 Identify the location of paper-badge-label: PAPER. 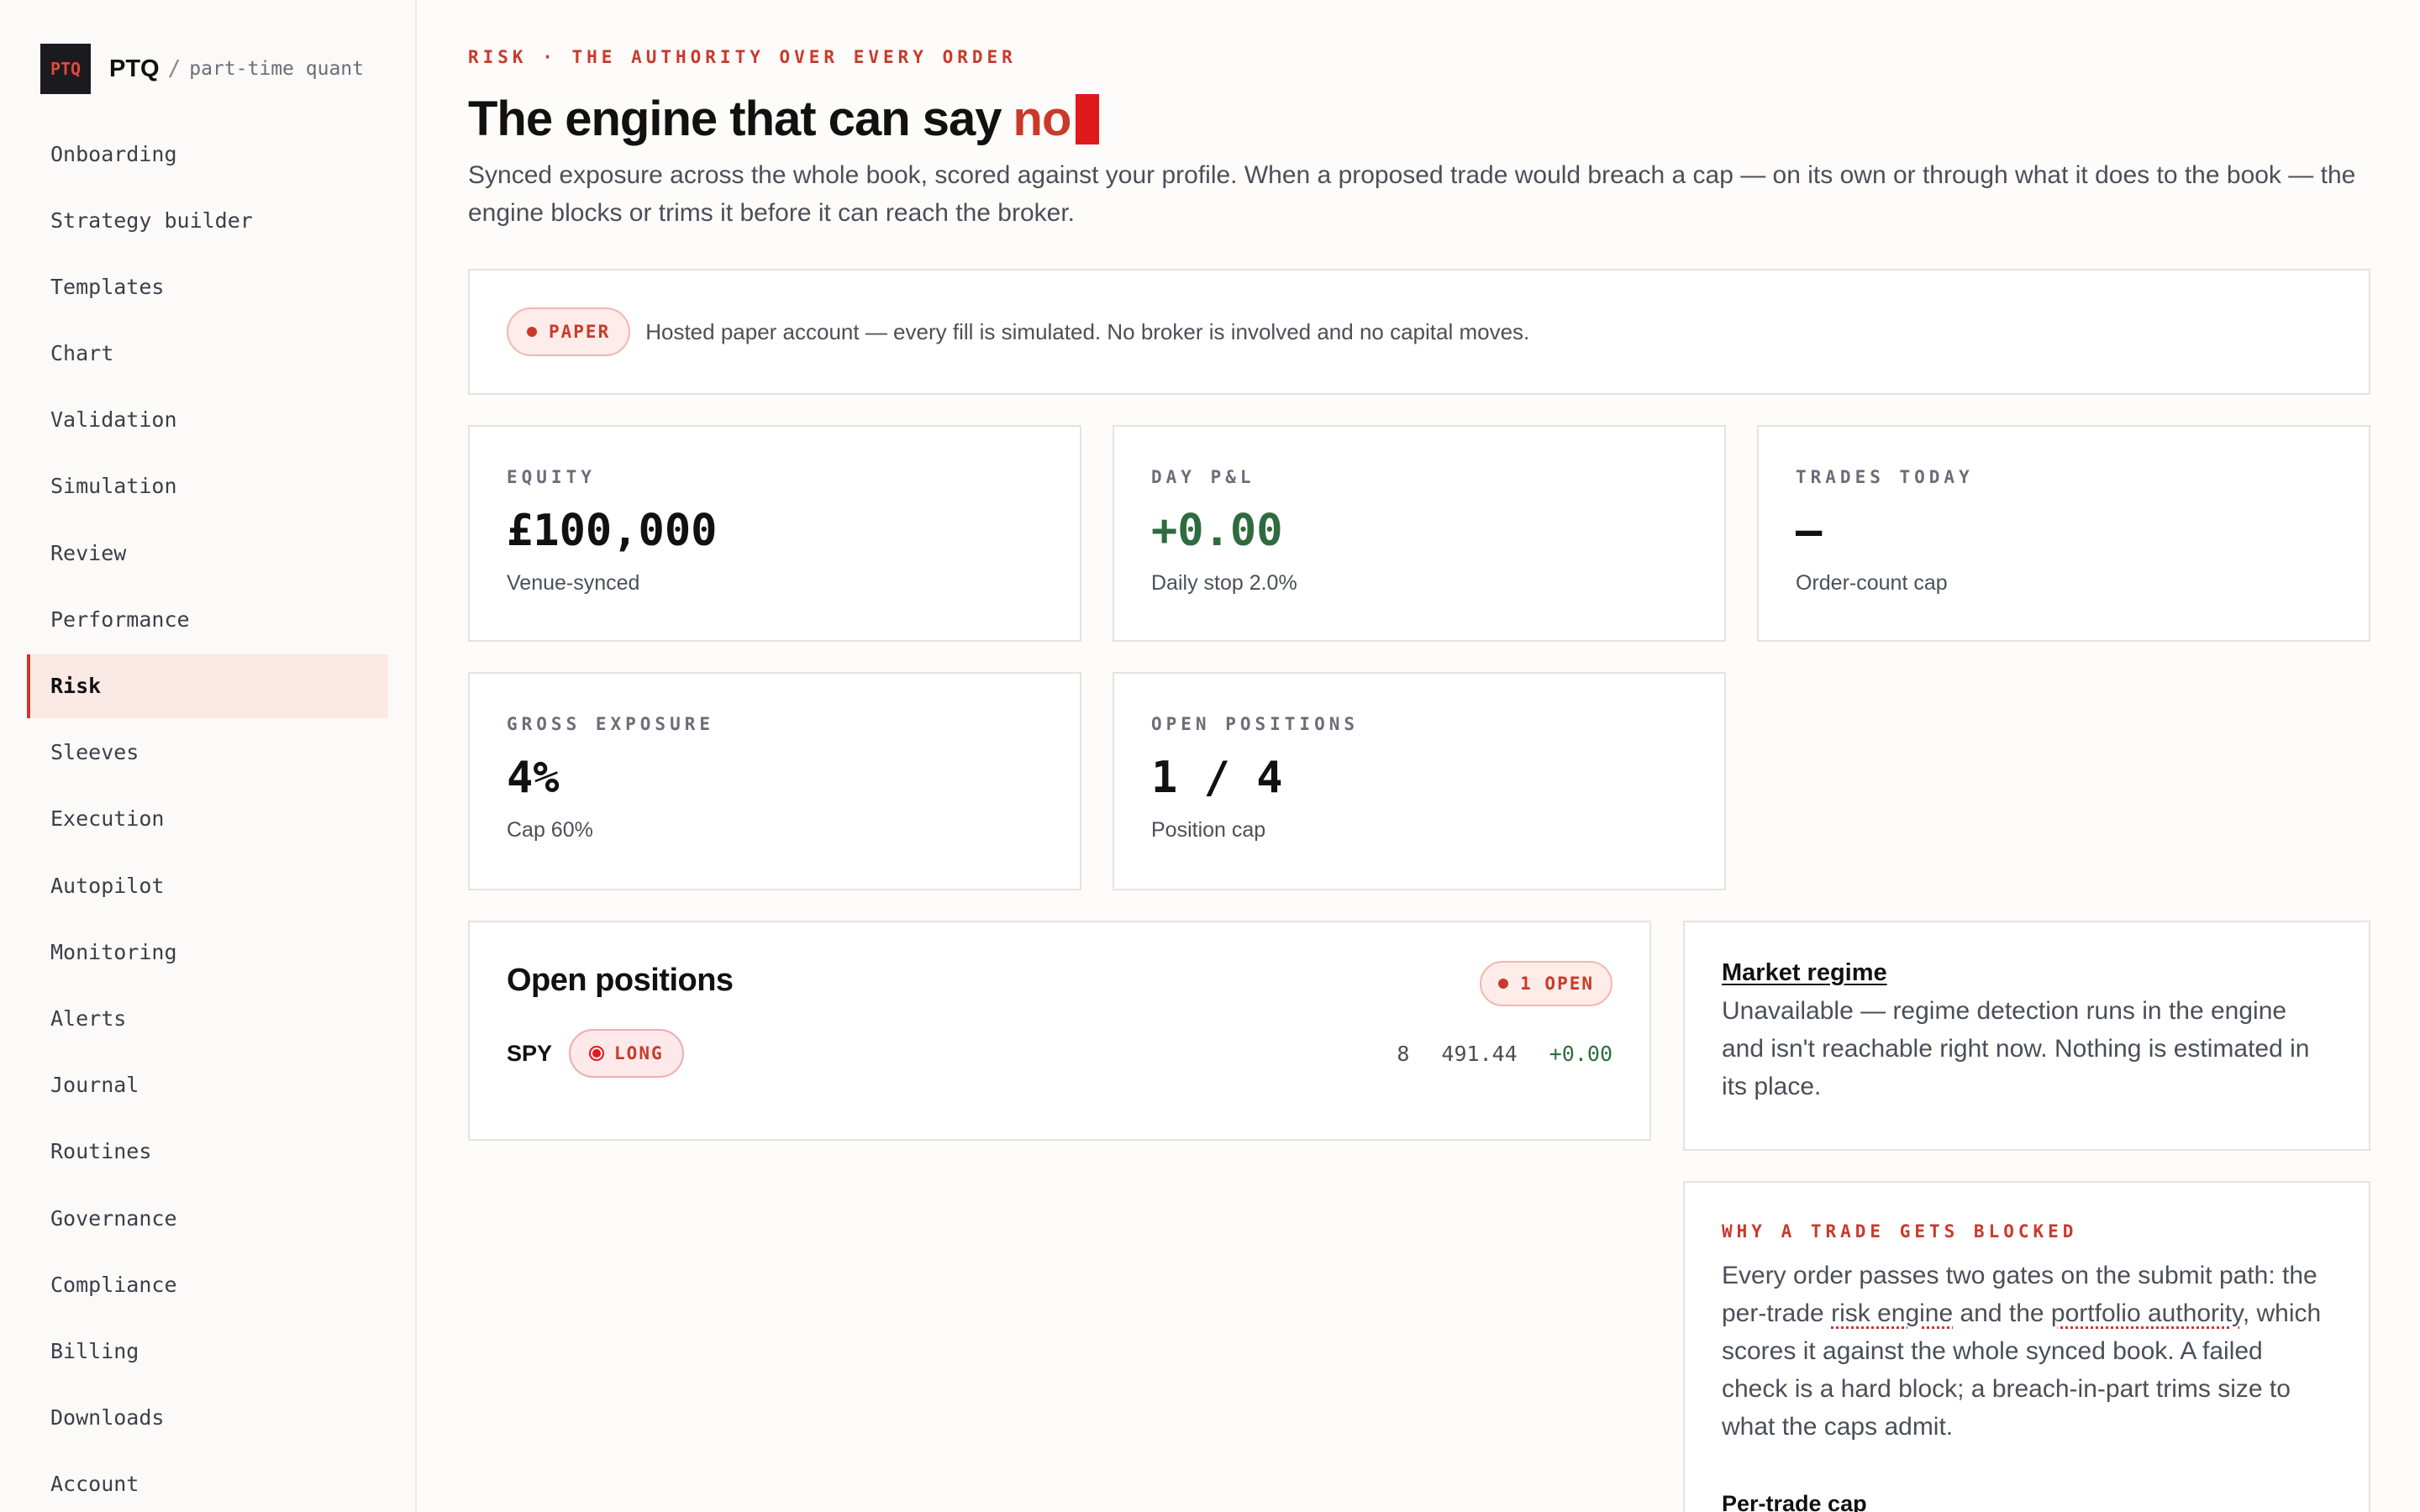
(580, 332).